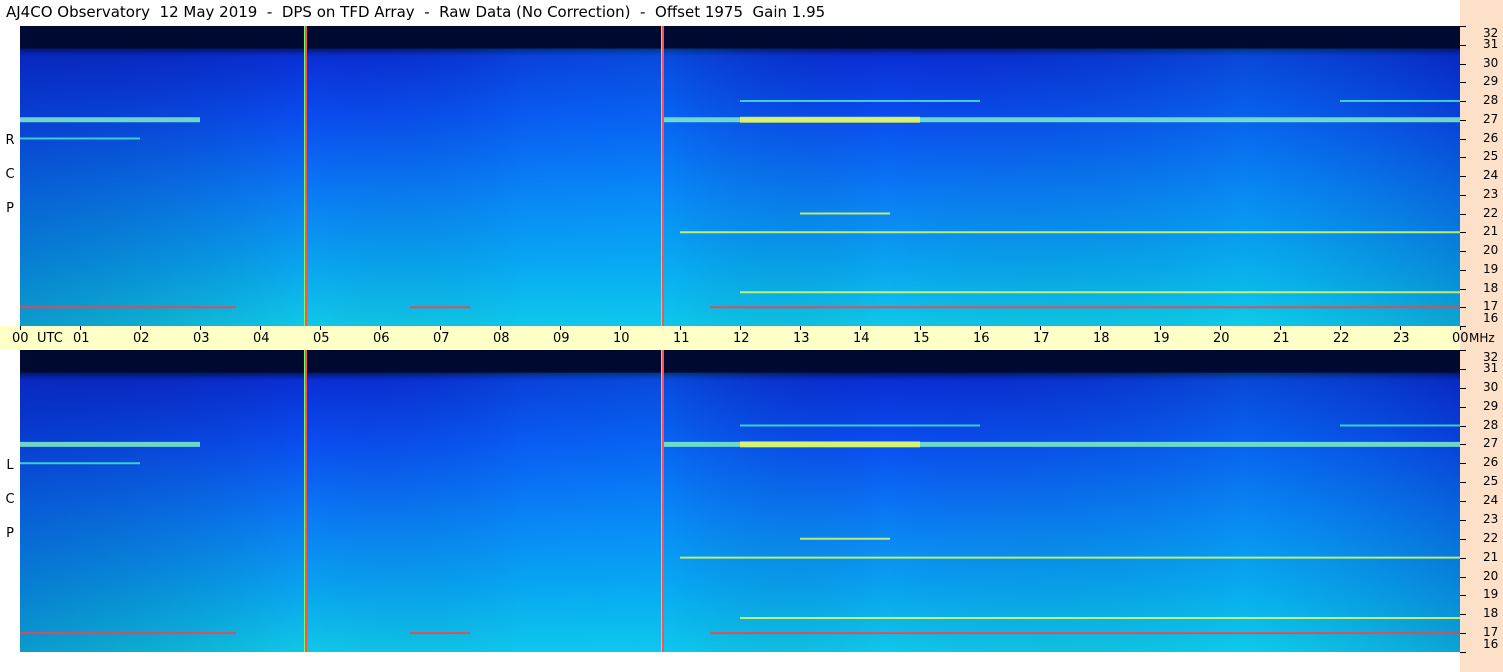 The image size is (1503, 672). I want to click on time-tick-label-11: 11, so click(681, 338).